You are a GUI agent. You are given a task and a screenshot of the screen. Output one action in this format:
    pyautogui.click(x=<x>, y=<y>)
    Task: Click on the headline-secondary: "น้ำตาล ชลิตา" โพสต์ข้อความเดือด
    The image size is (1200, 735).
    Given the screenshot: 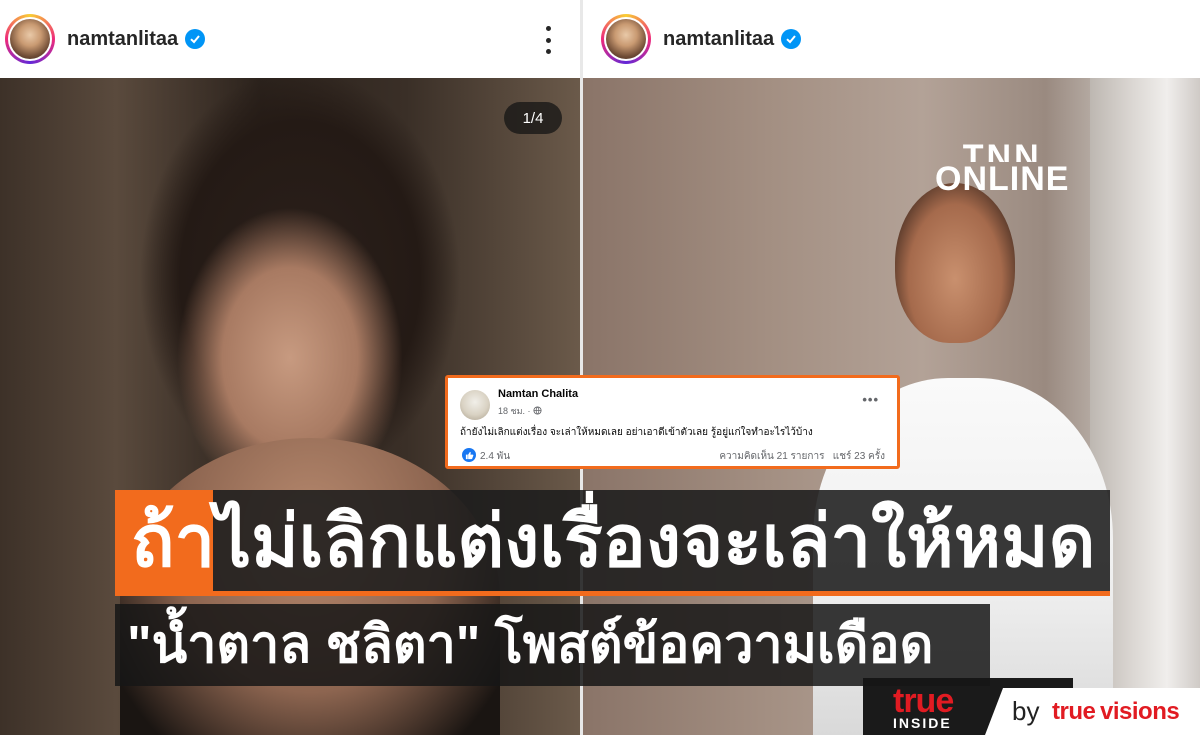 What is the action you would take?
    pyautogui.click(x=552, y=645)
    